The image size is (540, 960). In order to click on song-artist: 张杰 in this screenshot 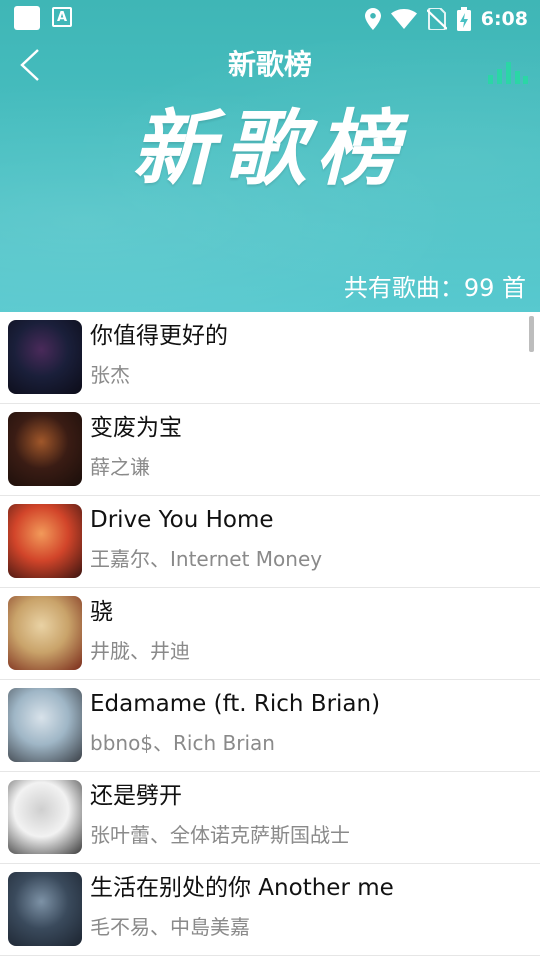, I will do `click(110, 375)`.